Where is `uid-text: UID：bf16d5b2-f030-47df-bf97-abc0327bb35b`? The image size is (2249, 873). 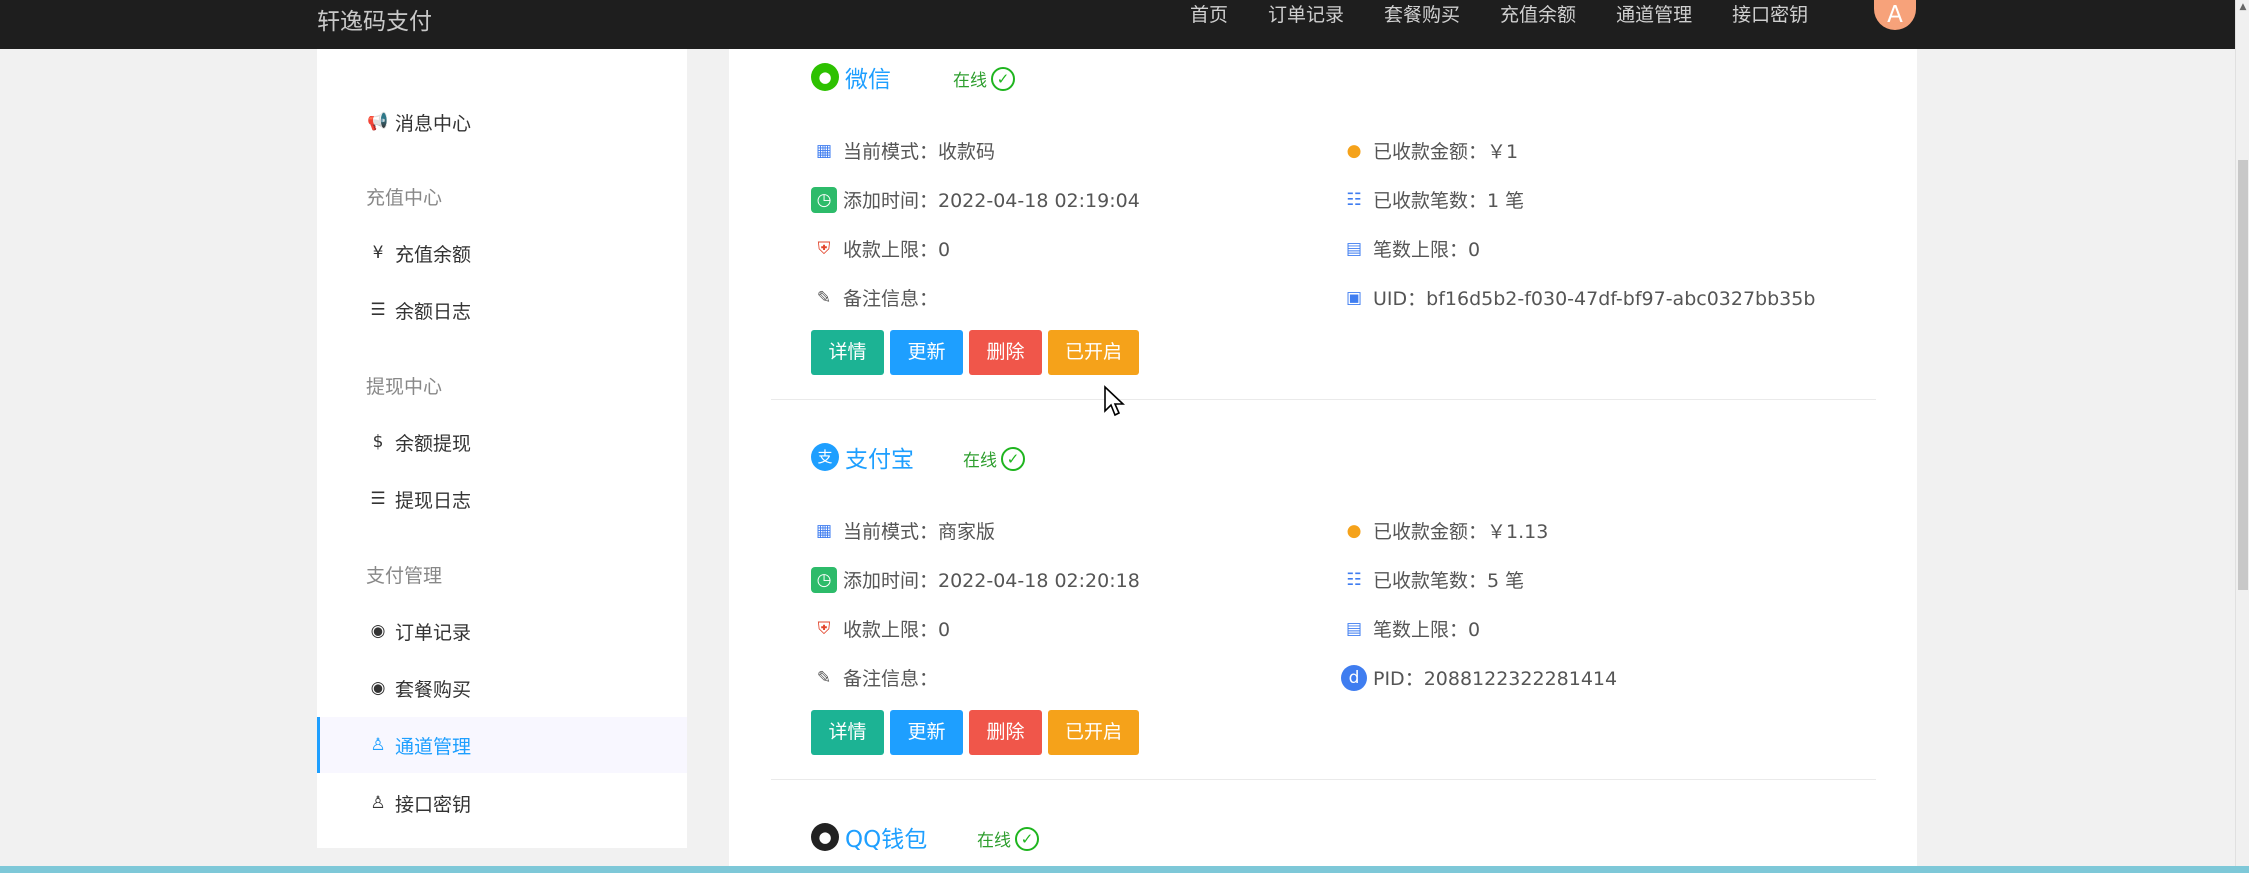
uid-text: UID：bf16d5b2-f030-47df-bf97-abc0327bb35b is located at coordinates (1594, 299).